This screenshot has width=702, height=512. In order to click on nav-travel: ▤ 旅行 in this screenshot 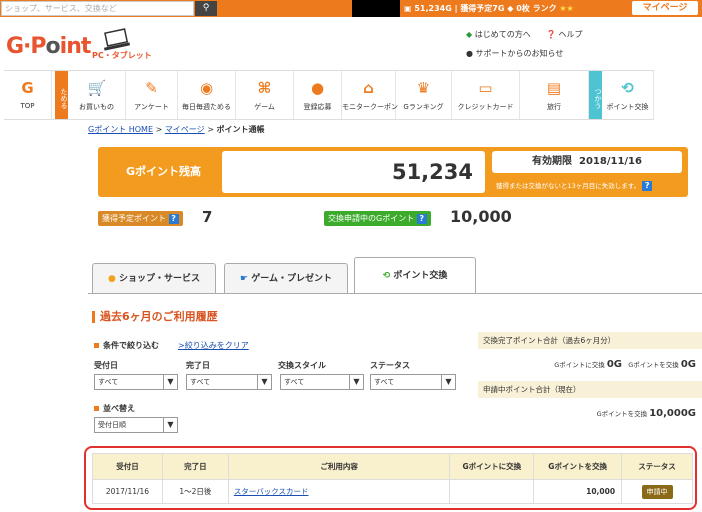, I will do `click(554, 95)`.